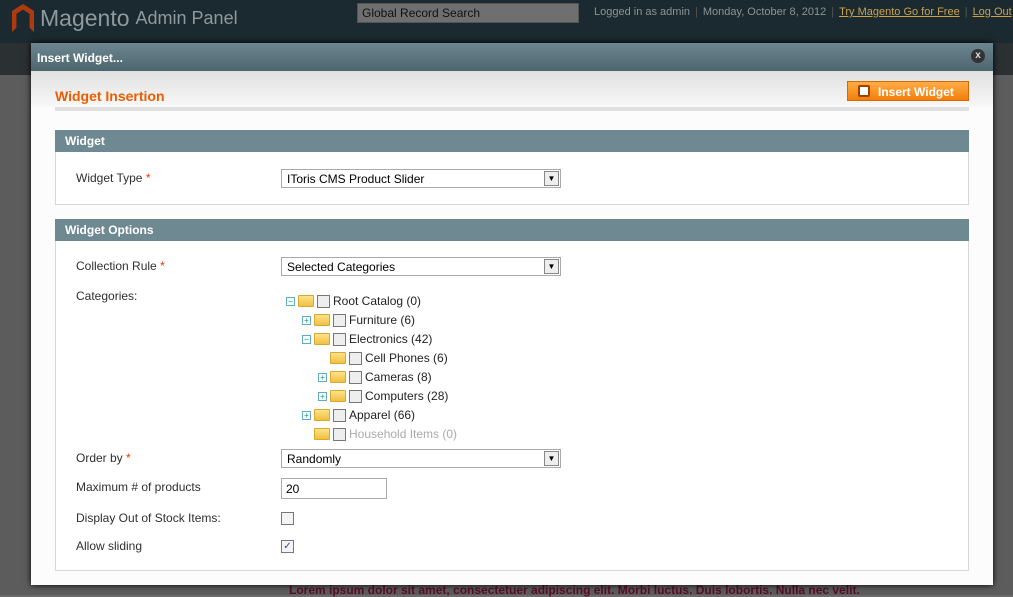  Describe the element at coordinates (103, 458) in the screenshot. I see `order-by-label: Order by *` at that location.